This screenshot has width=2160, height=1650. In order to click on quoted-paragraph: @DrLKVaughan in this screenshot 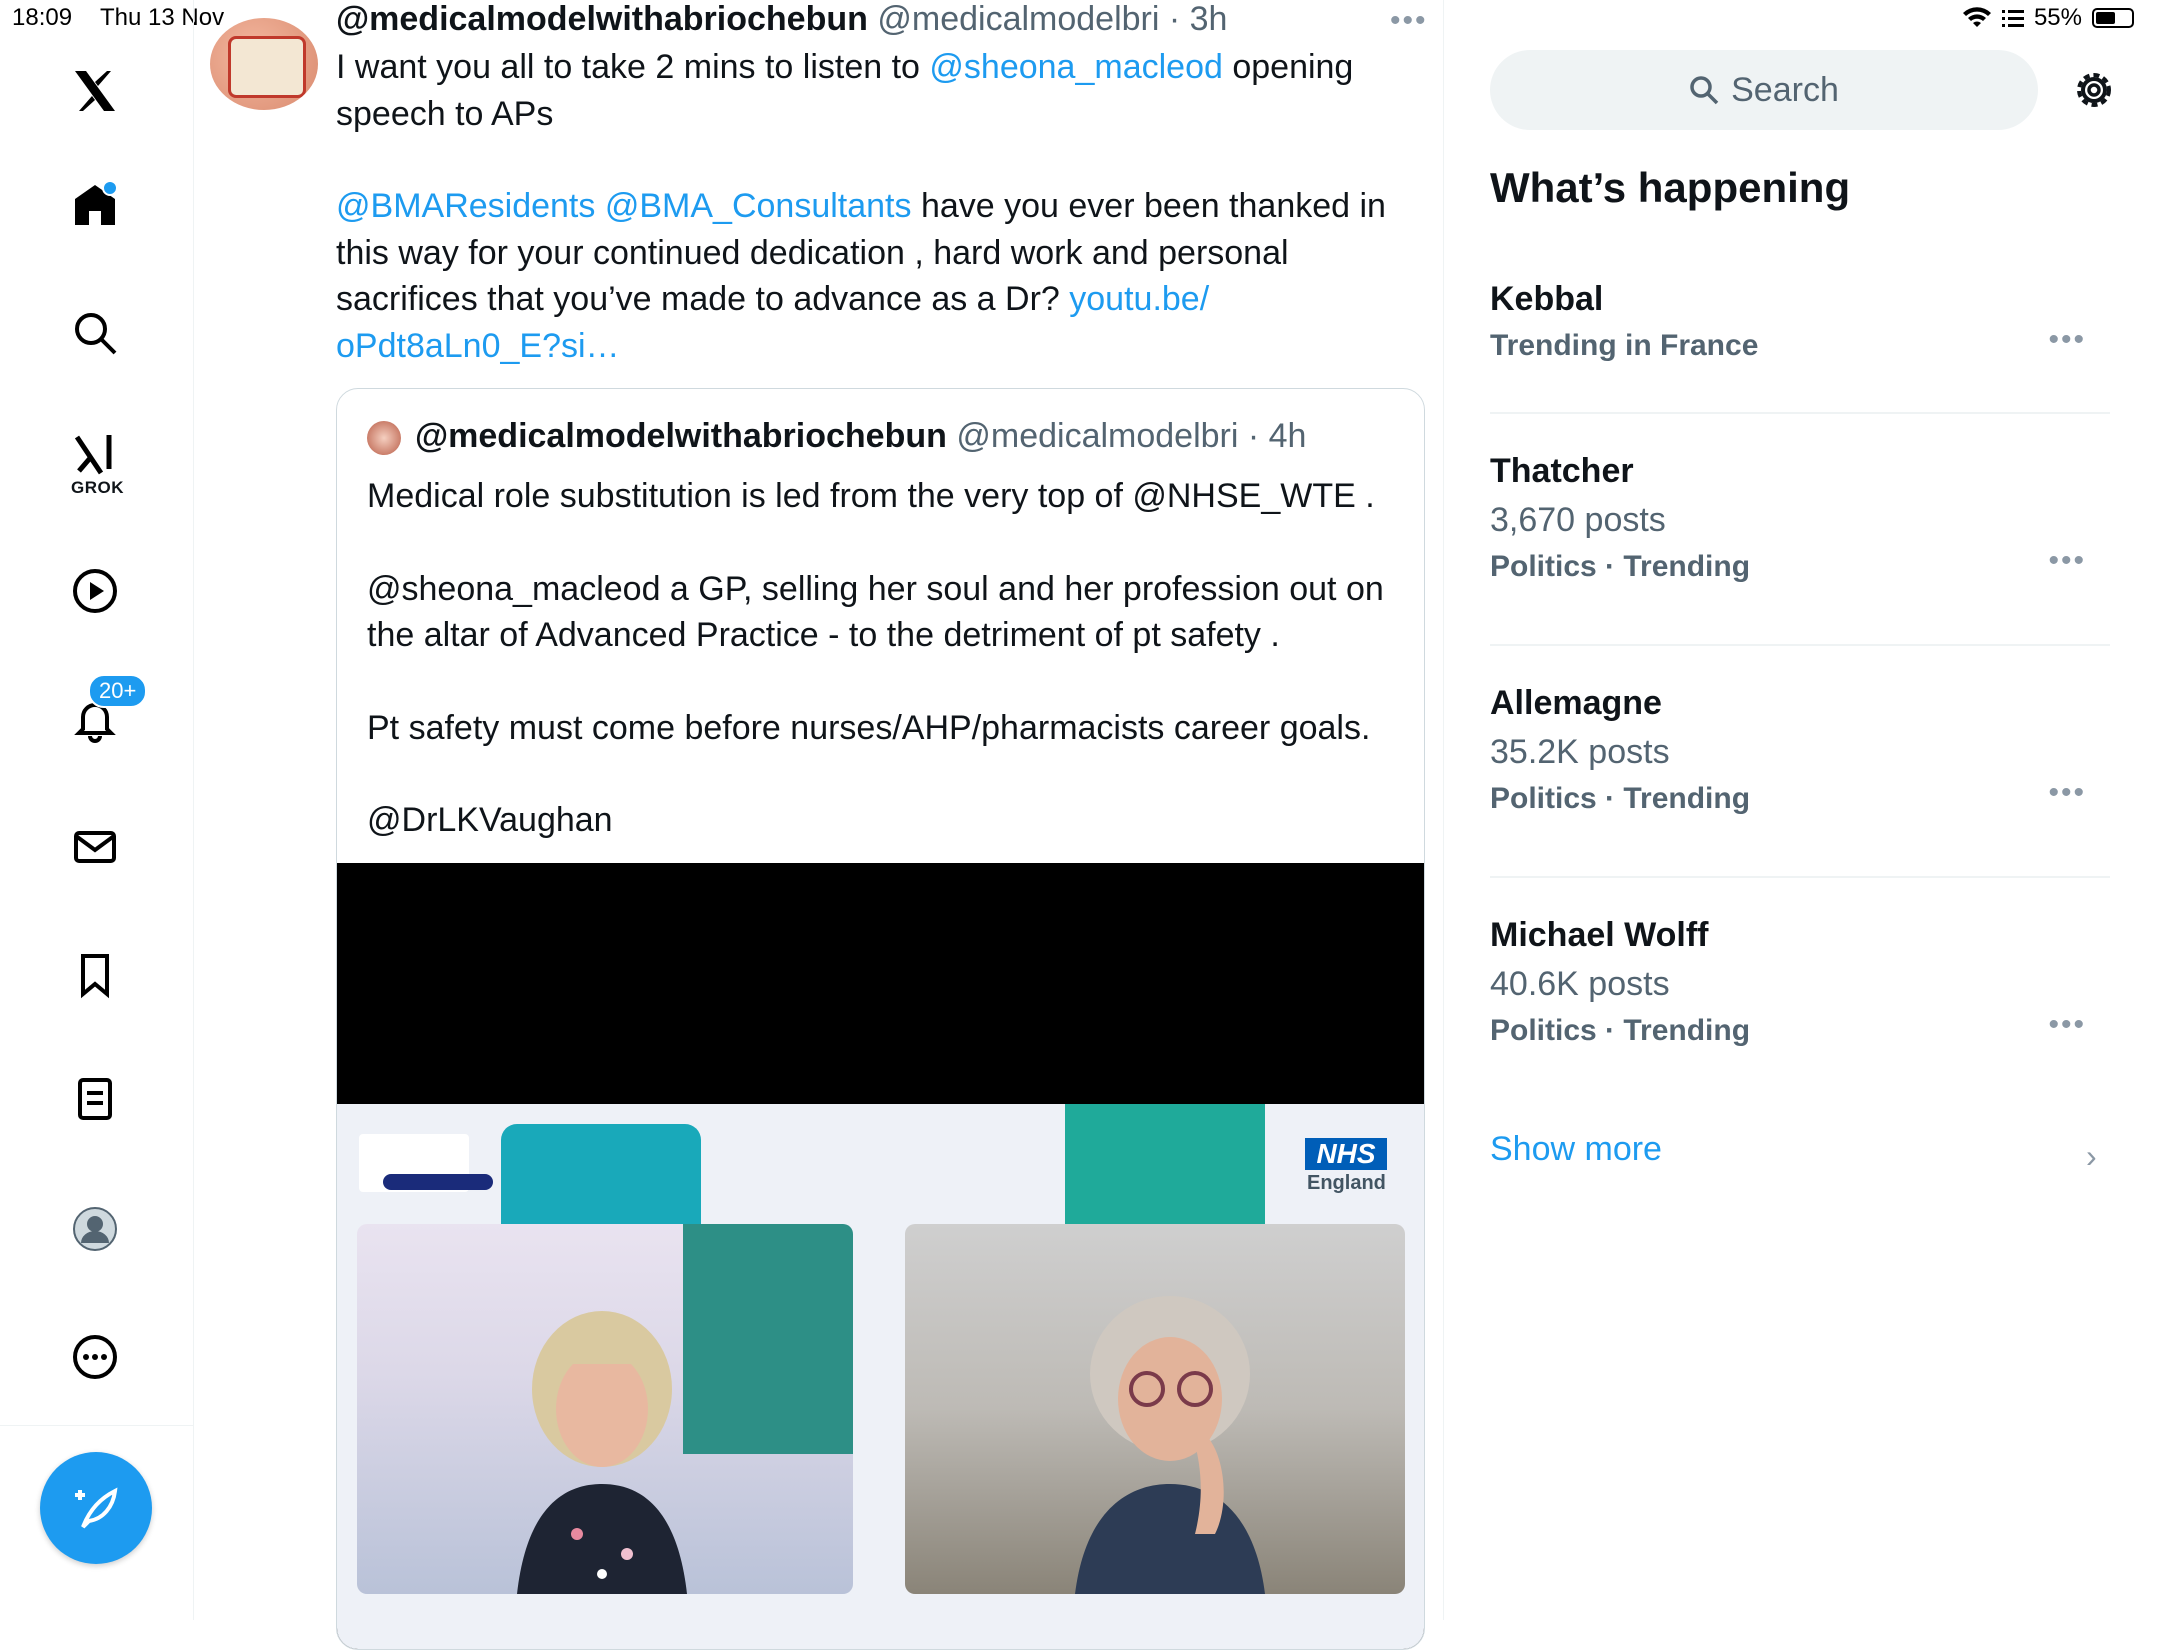, I will do `click(490, 820)`.